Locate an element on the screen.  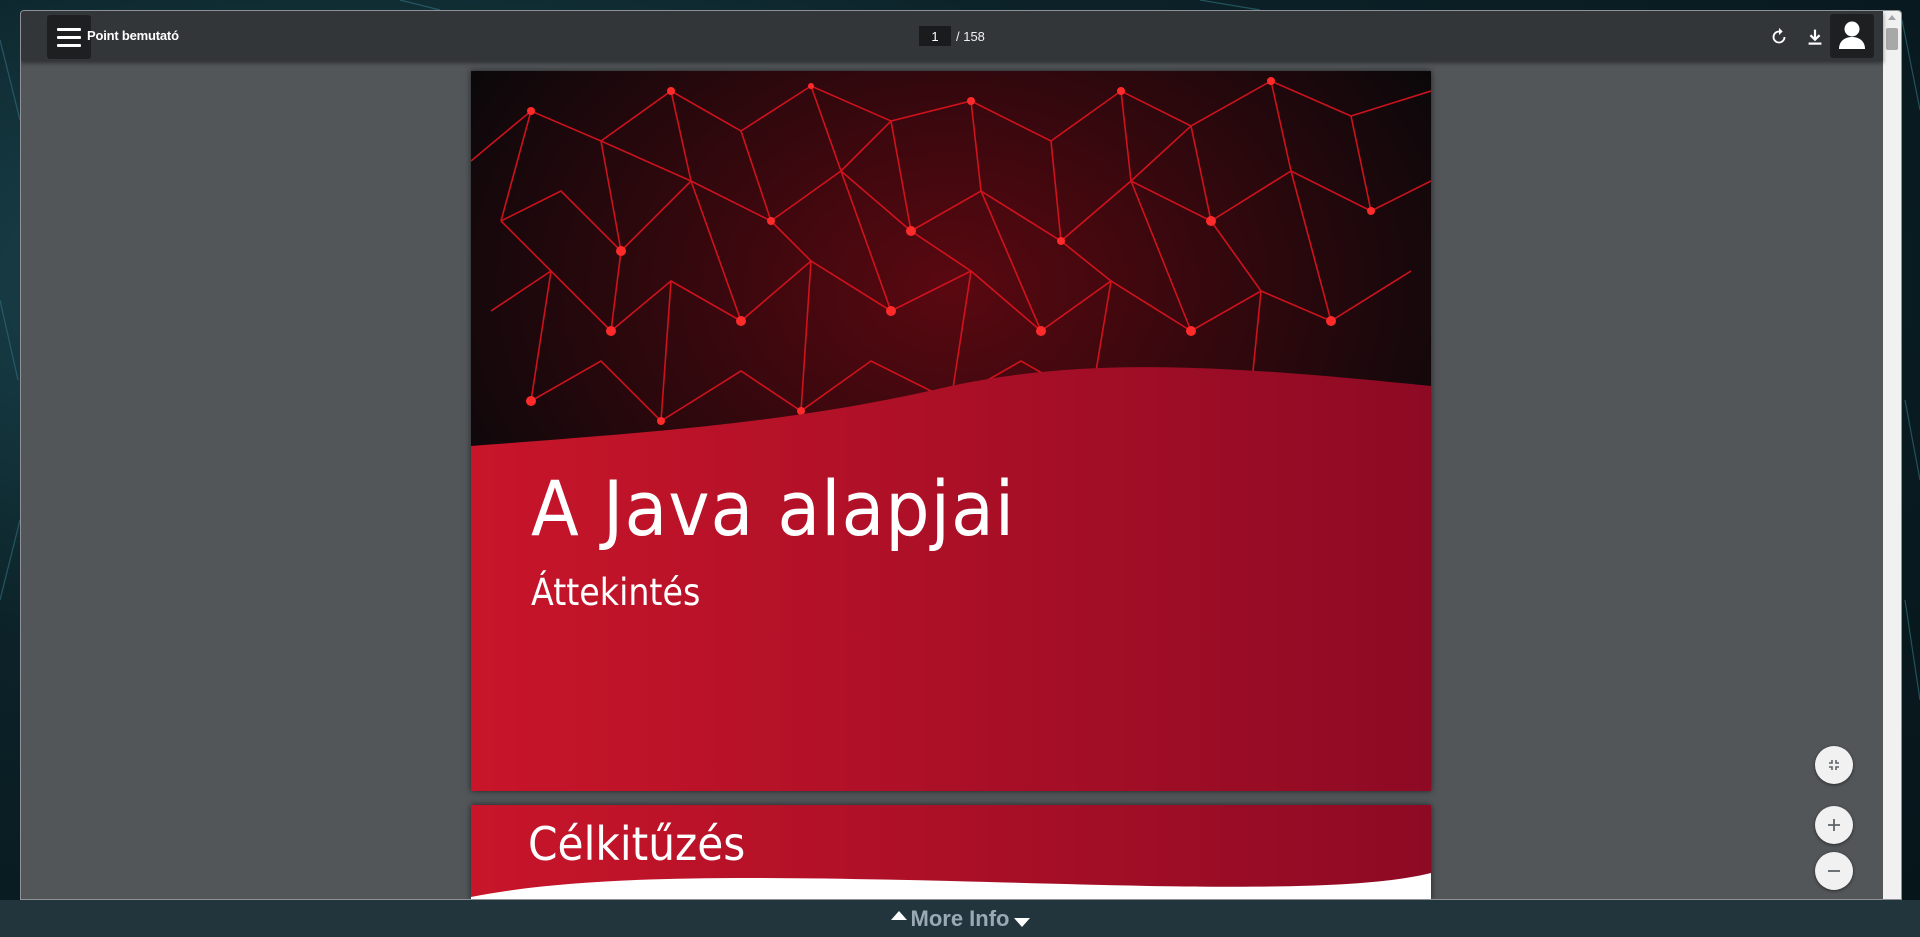
slide-title: A Java alapjai is located at coordinates (773, 508).